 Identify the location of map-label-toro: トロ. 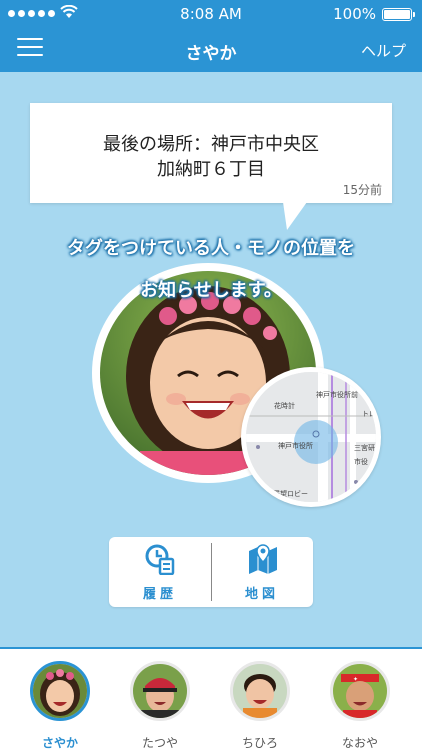
(369, 414).